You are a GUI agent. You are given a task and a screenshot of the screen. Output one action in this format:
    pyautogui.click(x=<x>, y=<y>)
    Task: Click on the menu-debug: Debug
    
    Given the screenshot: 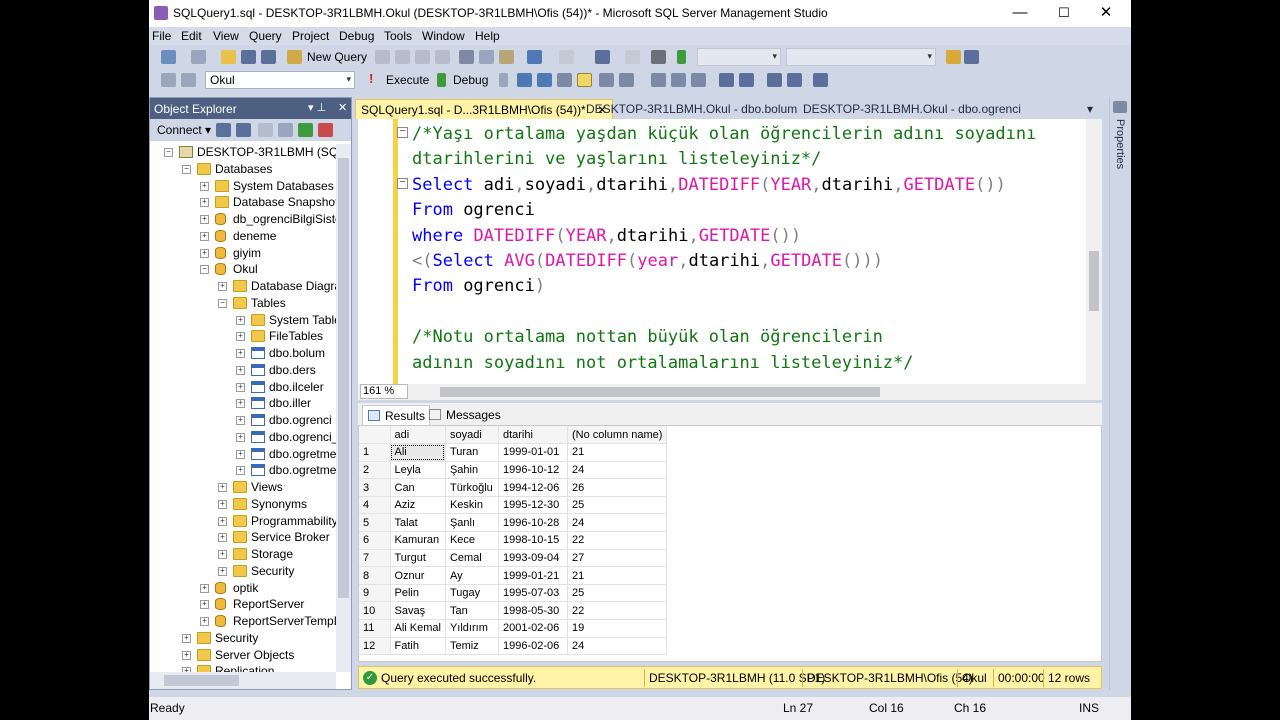 What is the action you would take?
    pyautogui.click(x=356, y=36)
    